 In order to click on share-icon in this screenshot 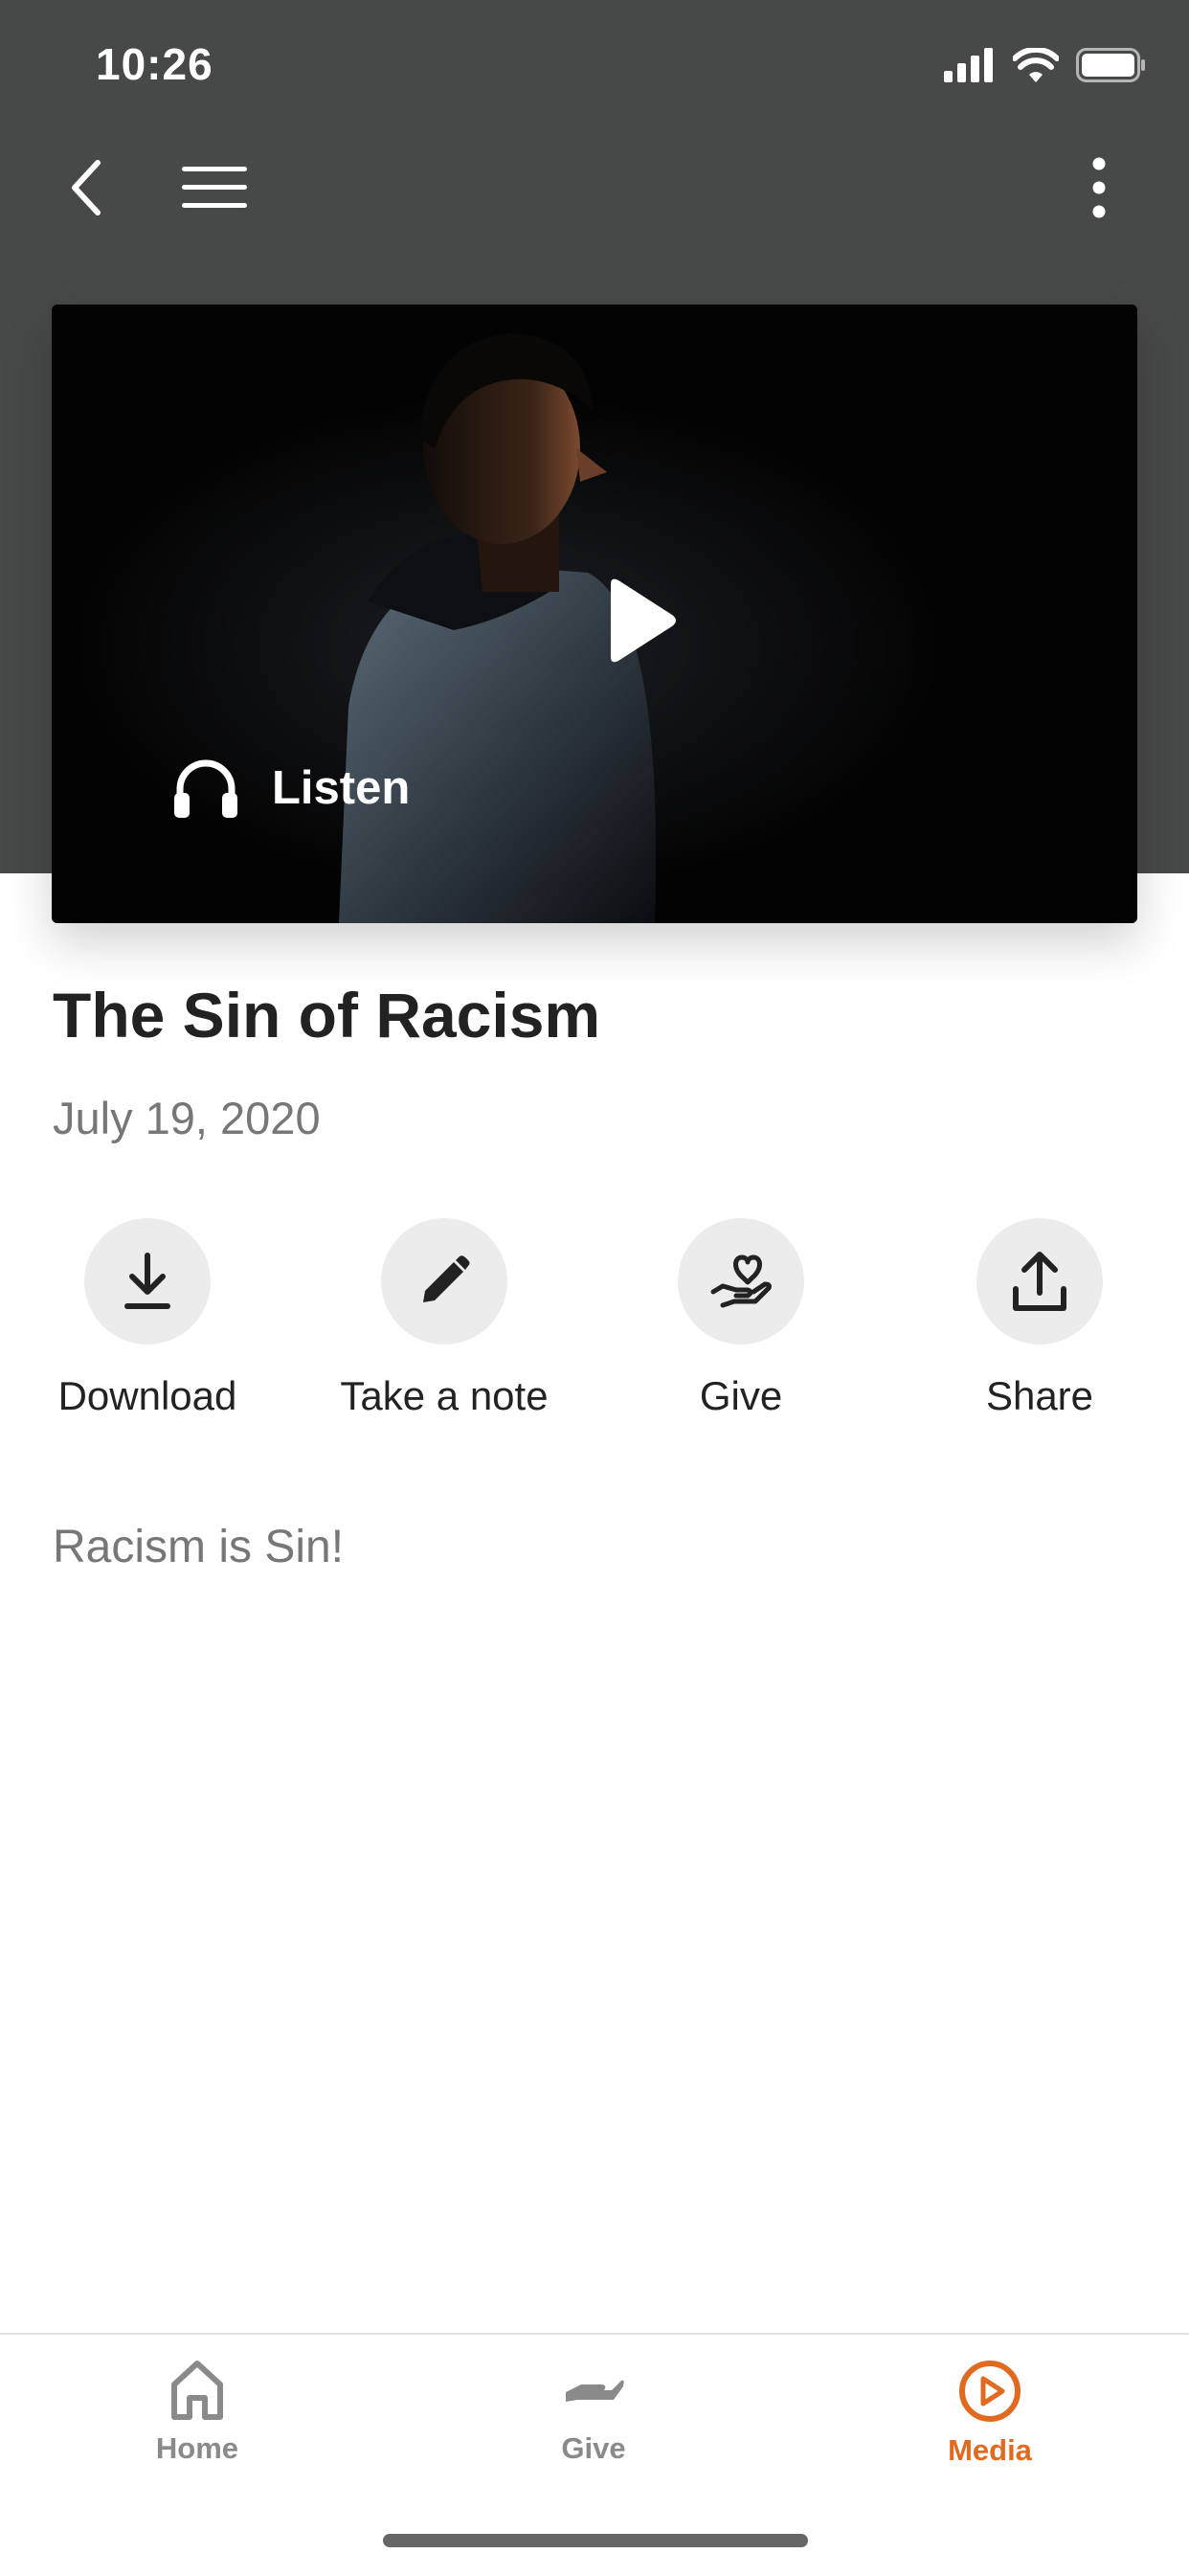, I will do `click(1039, 1281)`.